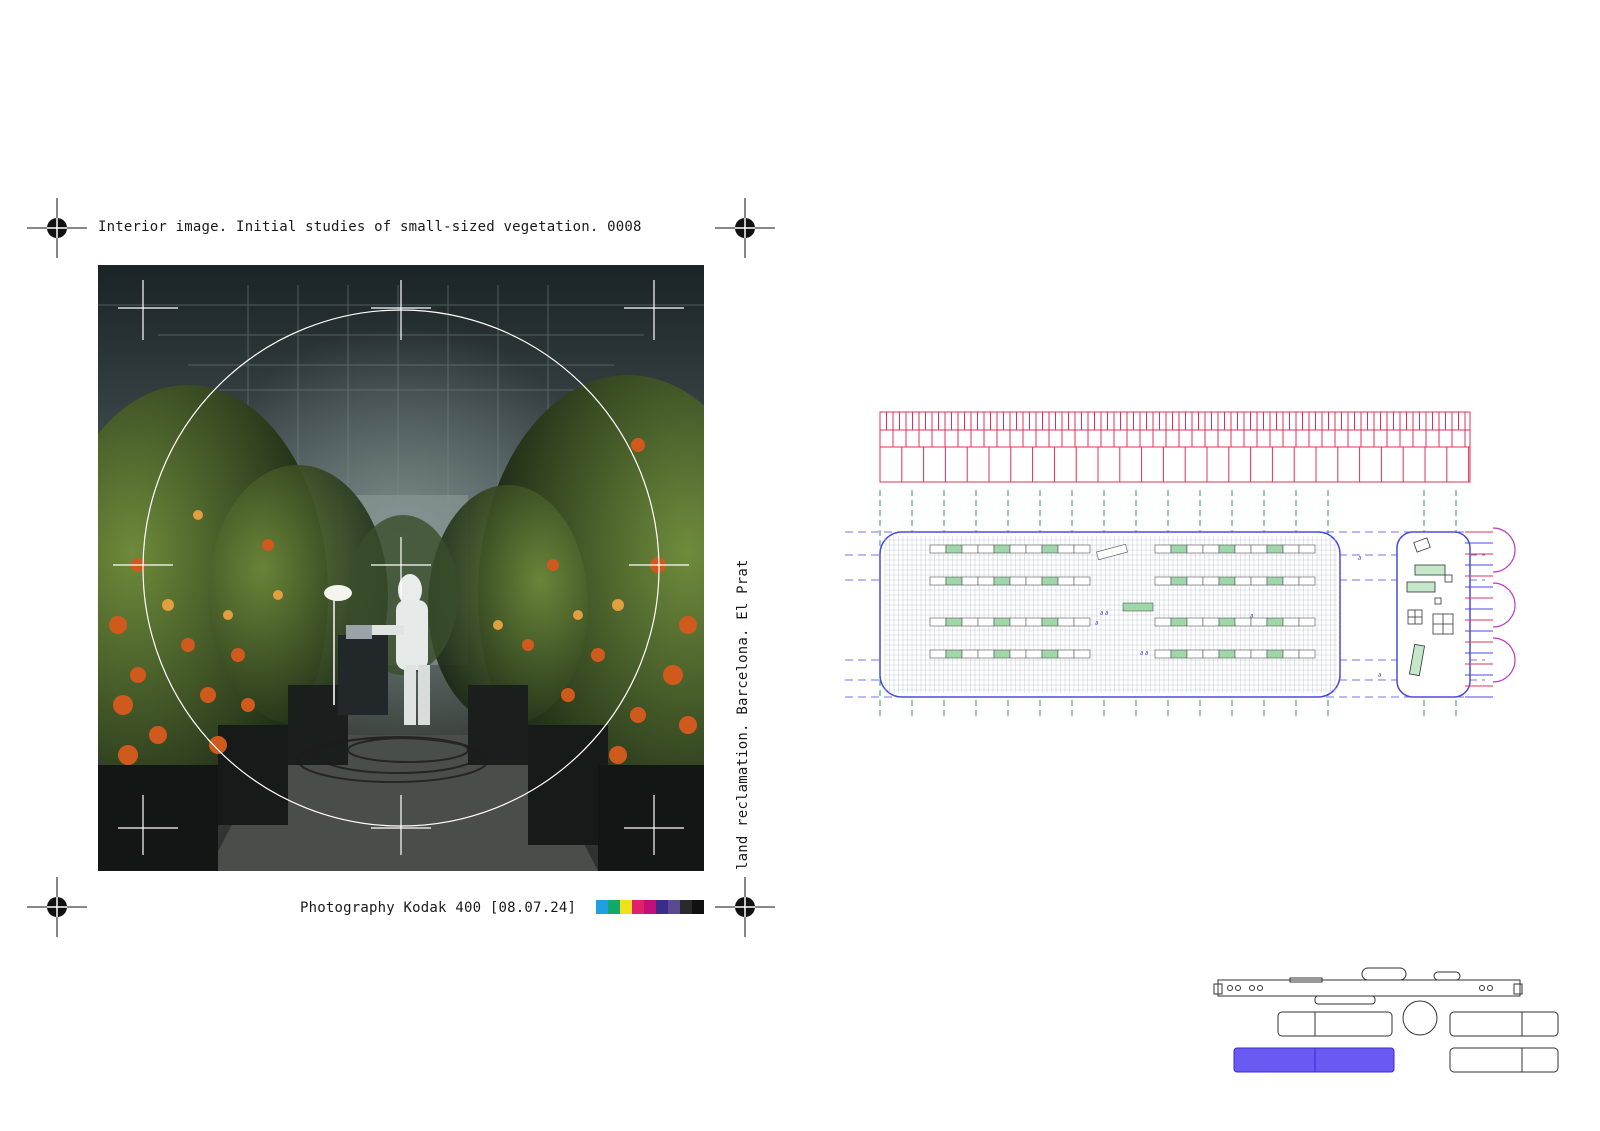 The image size is (1600, 1131). Describe the element at coordinates (1490, 612) in the screenshot. I see `ventilation-fans` at that location.